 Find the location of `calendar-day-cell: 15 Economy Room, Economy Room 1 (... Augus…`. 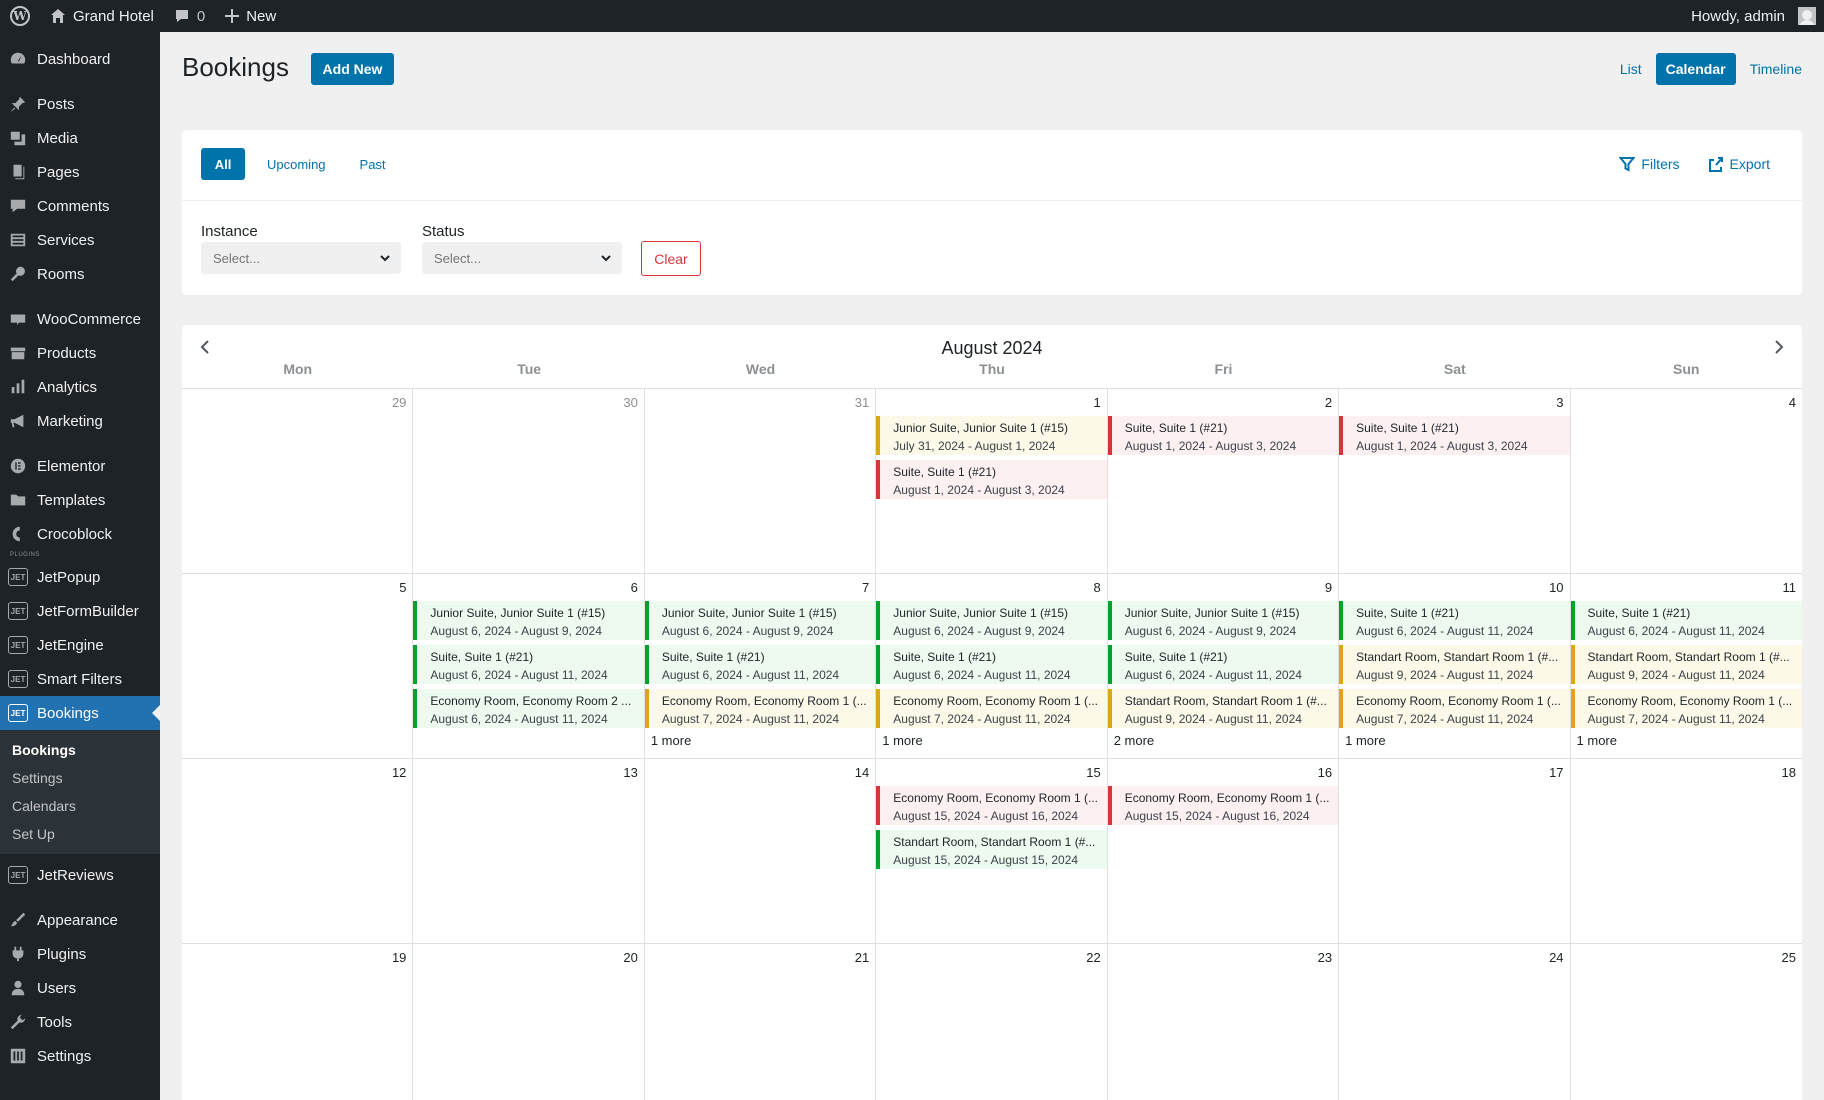

calendar-day-cell: 15 Economy Room, Economy Room 1 (... Augus… is located at coordinates (992, 851).